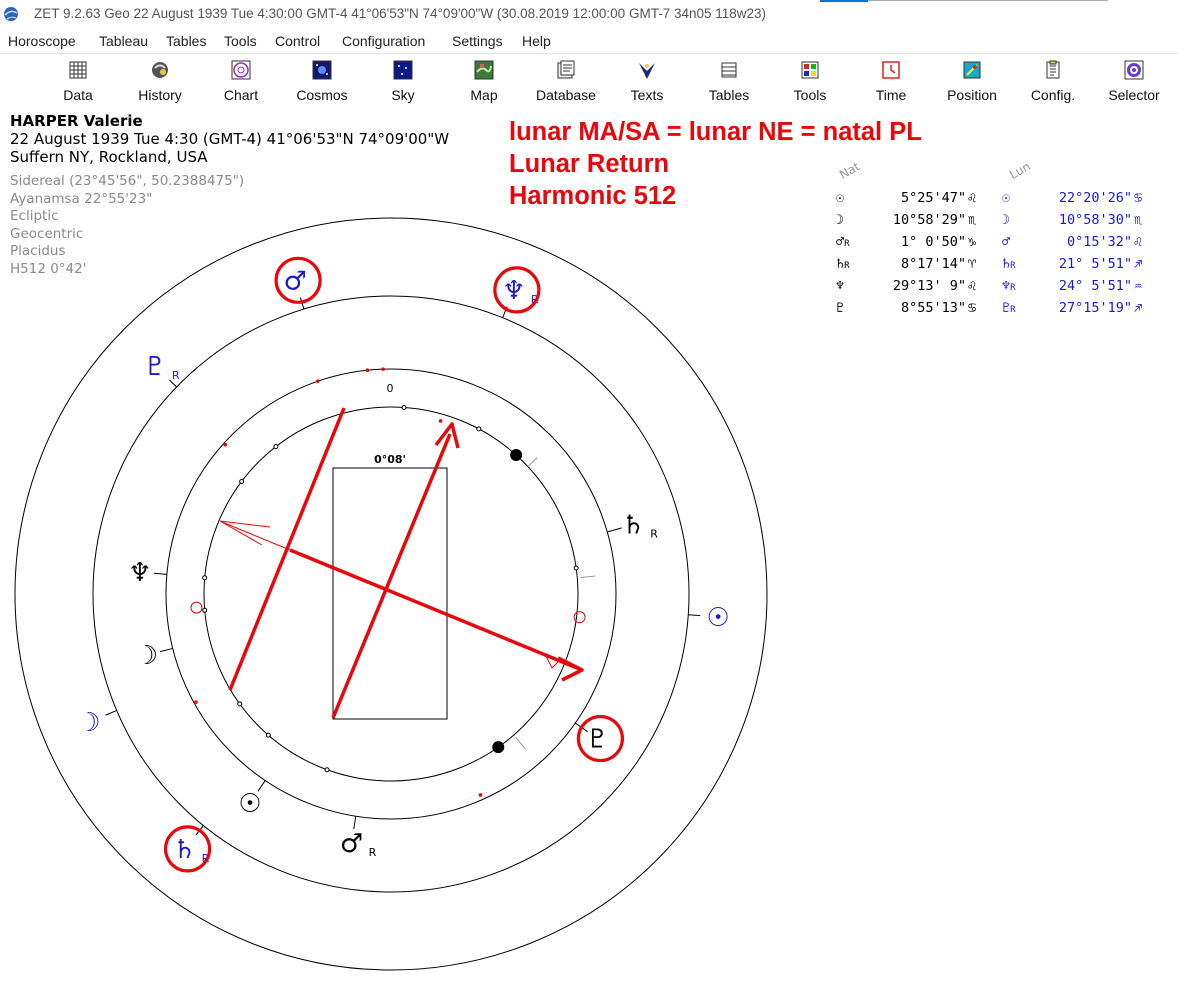  I want to click on aspect-arrow-head, so click(570, 669).